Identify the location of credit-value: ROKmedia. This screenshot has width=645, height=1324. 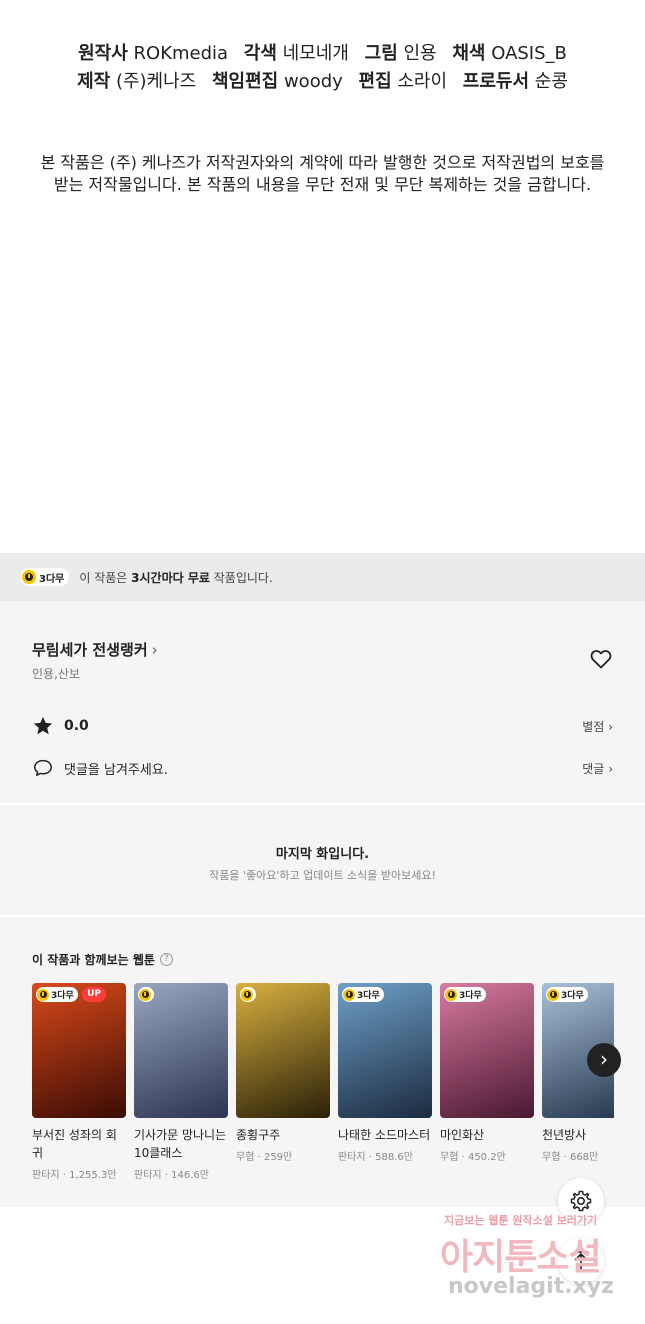
(181, 53).